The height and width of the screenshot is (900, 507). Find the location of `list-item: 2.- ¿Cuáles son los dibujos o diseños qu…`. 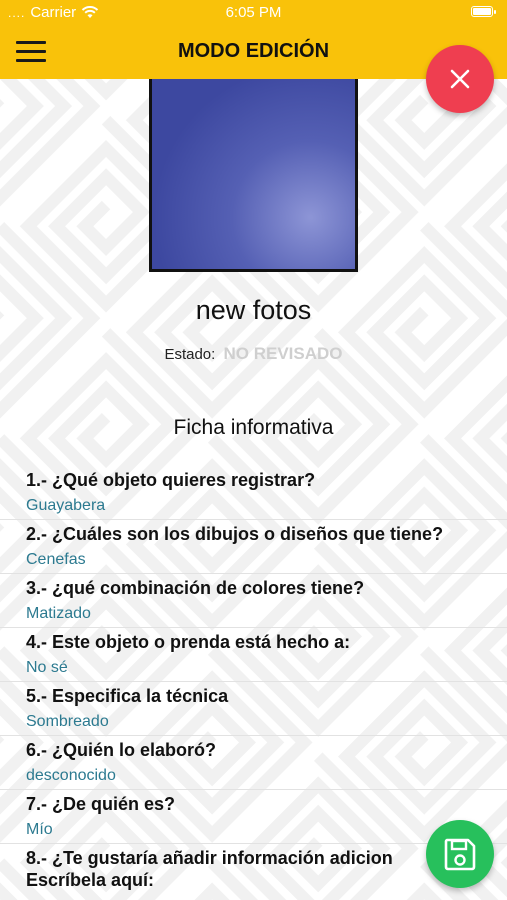

list-item: 2.- ¿Cuáles son los dibujos o diseños qu… is located at coordinates (253, 547).